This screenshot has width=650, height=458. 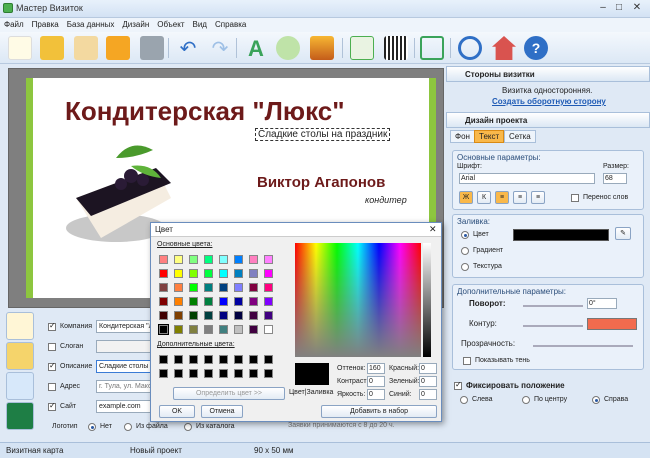 I want to click on size-input: 68, so click(x=615, y=178).